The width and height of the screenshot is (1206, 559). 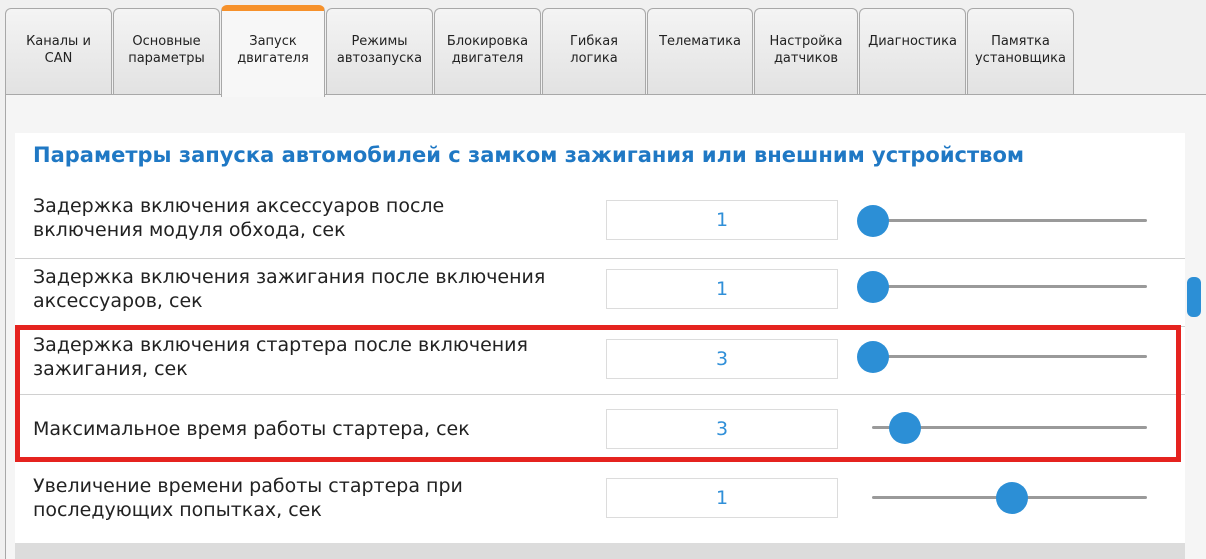 I want to click on tab-engine-lock: Блокировка двигателя, so click(x=487, y=51).